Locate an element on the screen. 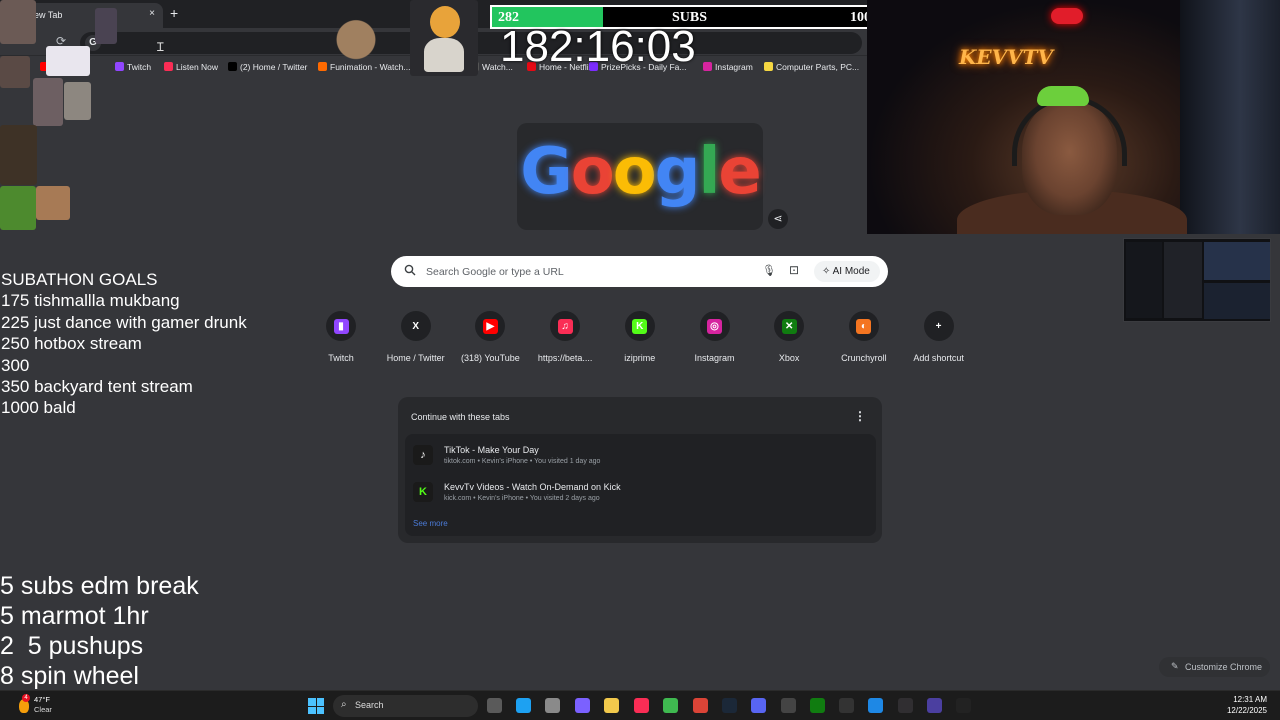 The height and width of the screenshot is (720, 1280). goal-line: 1000 bald is located at coordinates (38, 408).